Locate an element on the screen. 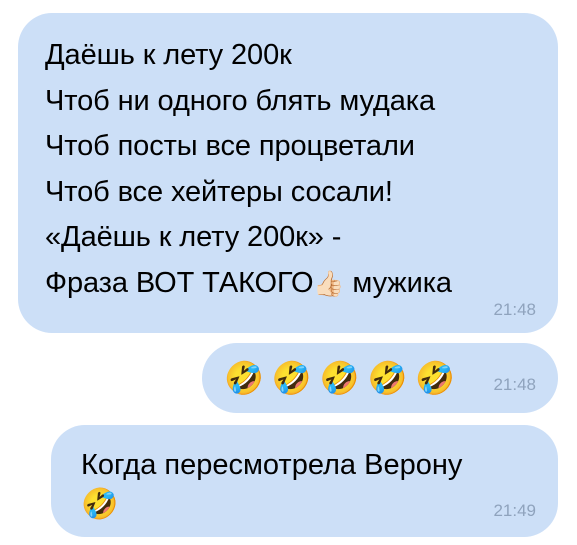 This screenshot has width=577, height=545. message-line: «Даёшь к лету 200к» - is located at coordinates (193, 237).